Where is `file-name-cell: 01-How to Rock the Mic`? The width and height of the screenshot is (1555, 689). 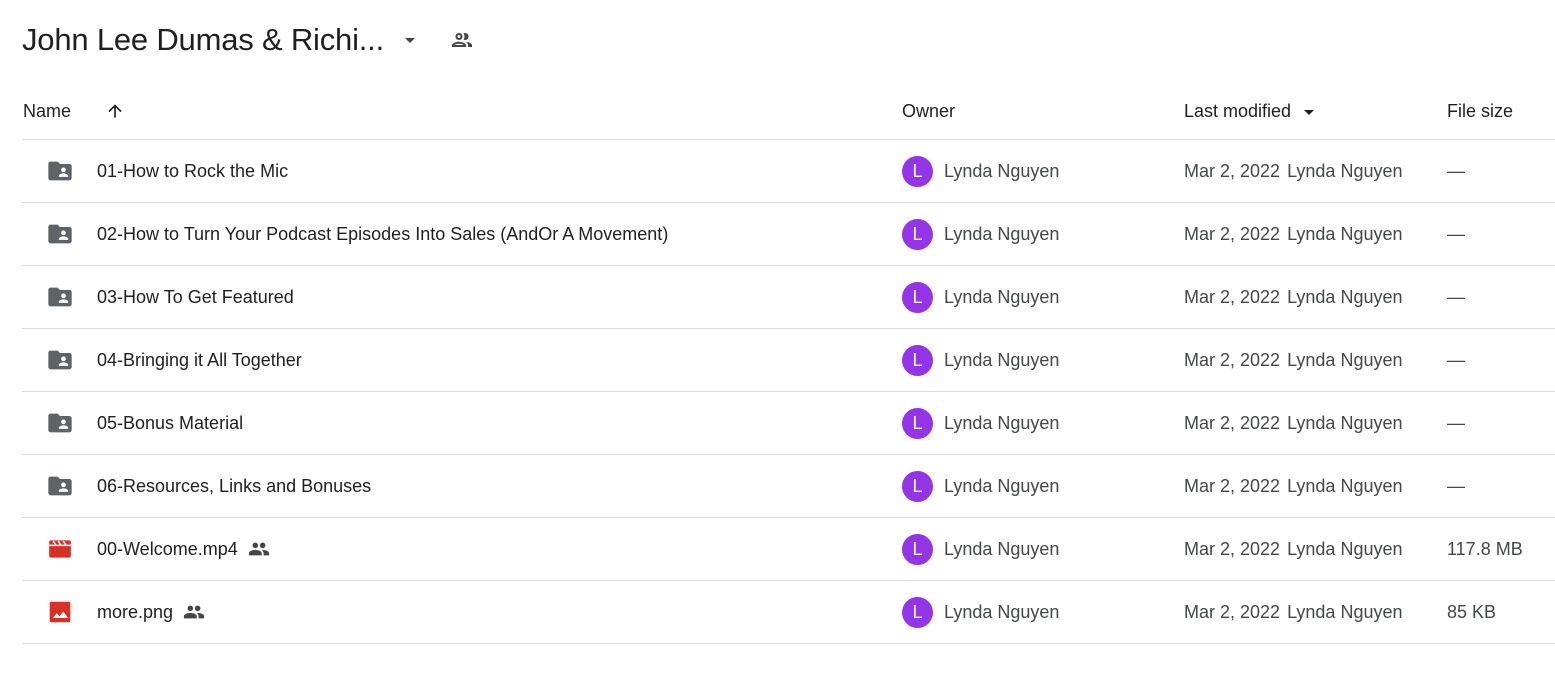 file-name-cell: 01-How to Rock the Mic is located at coordinates (192, 171).